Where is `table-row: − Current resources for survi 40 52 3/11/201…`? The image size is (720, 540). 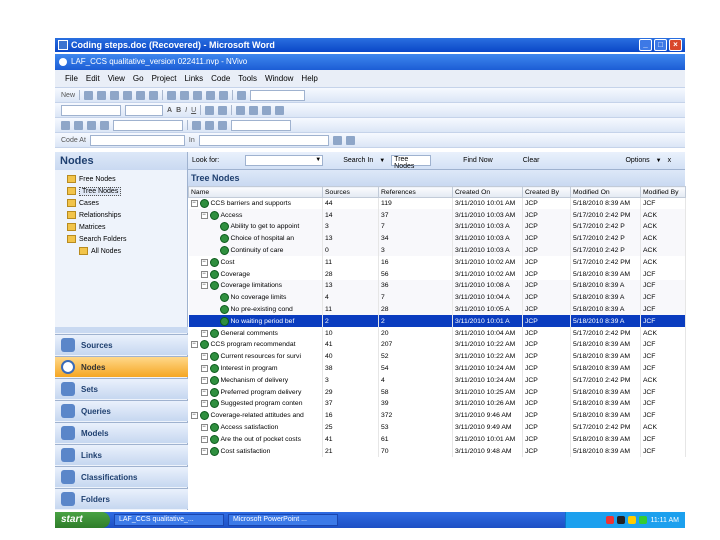
table-row: − Current resources for survi 40 52 3/11/201… is located at coordinates (437, 356).